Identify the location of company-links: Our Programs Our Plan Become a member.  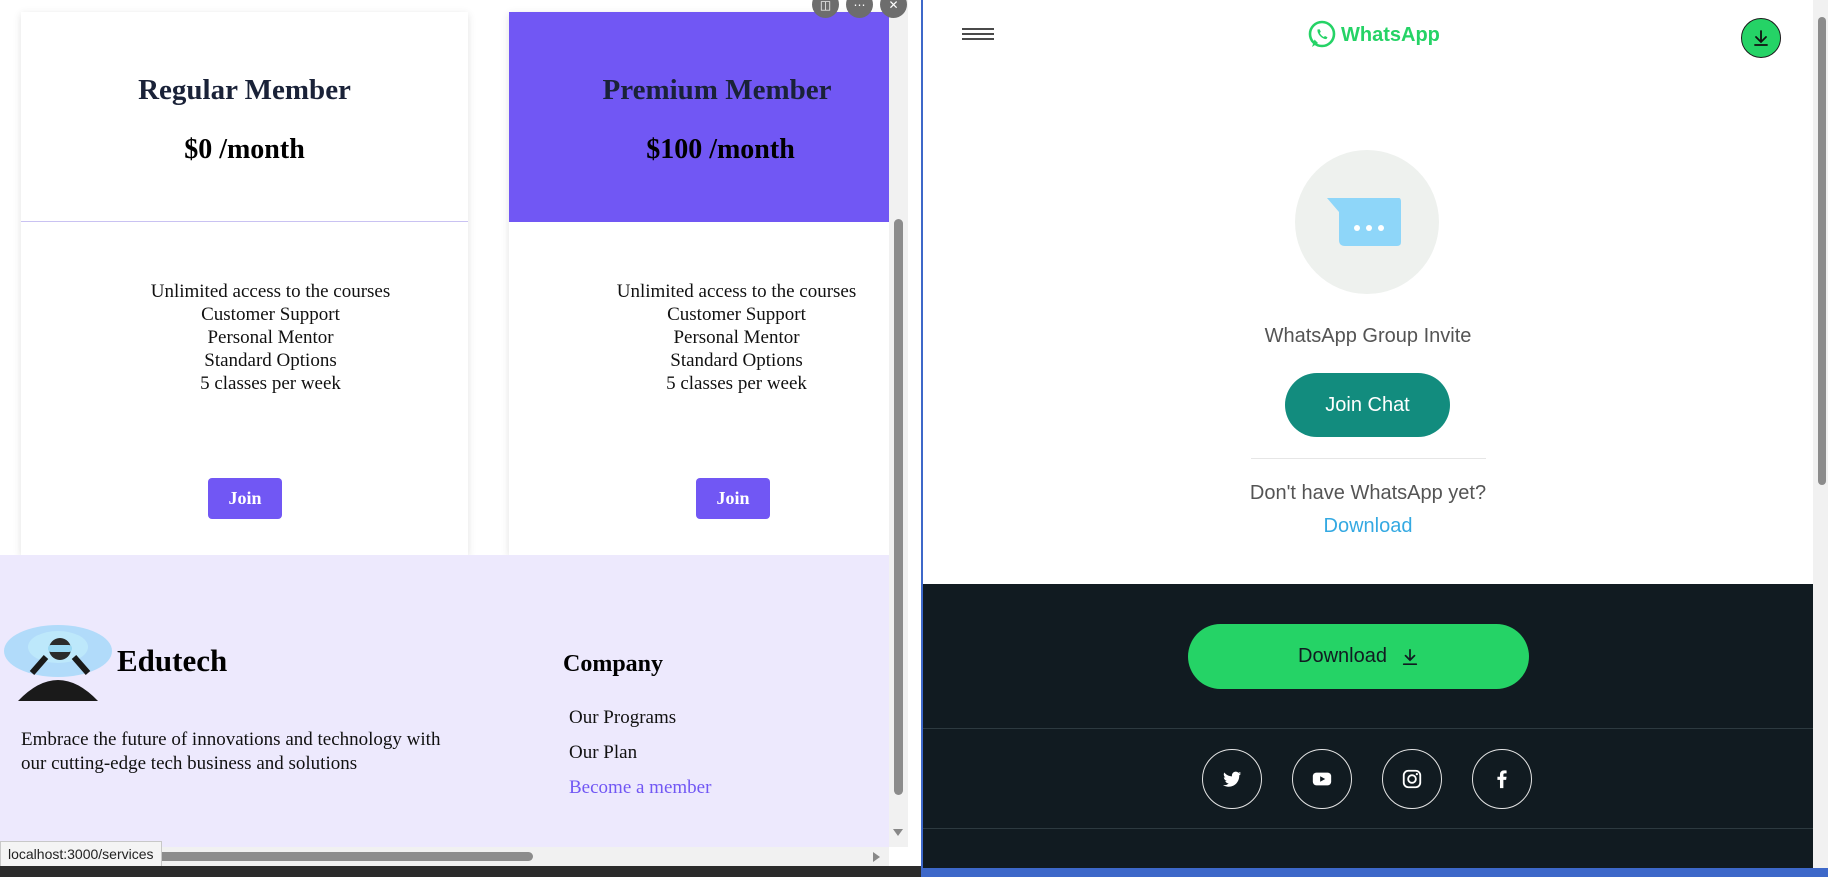
(640, 759).